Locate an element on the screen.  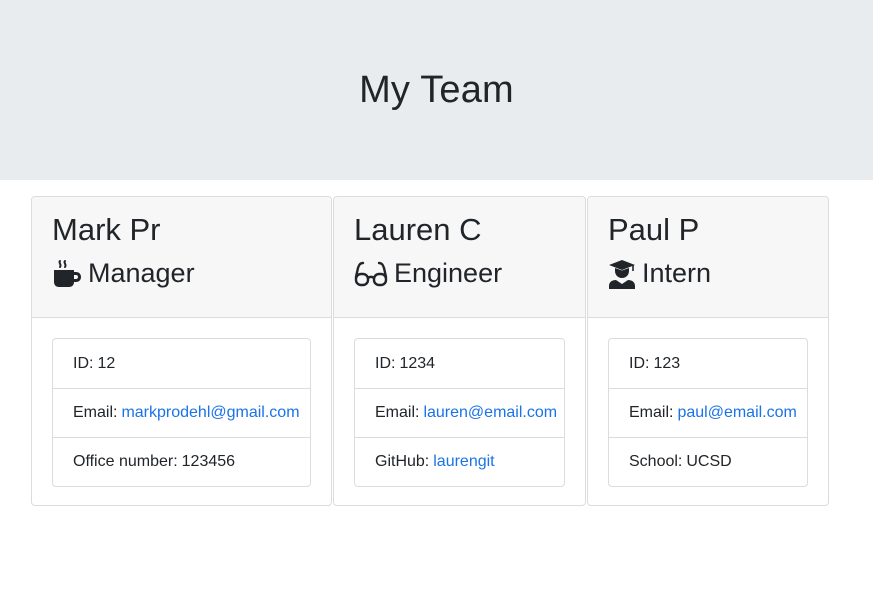
card-header: Paul P Intern is located at coordinates (708, 257).